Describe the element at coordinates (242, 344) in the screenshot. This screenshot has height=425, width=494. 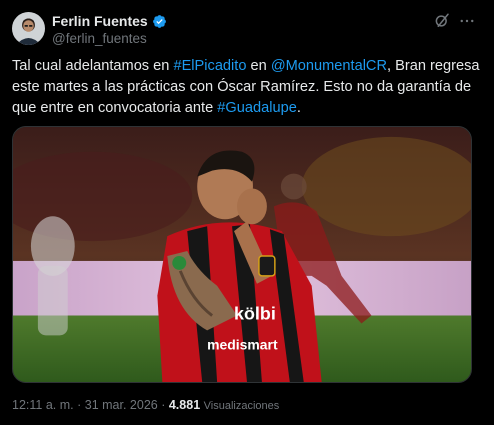
I see `jersey-sponsor-text-2: medismart` at that location.